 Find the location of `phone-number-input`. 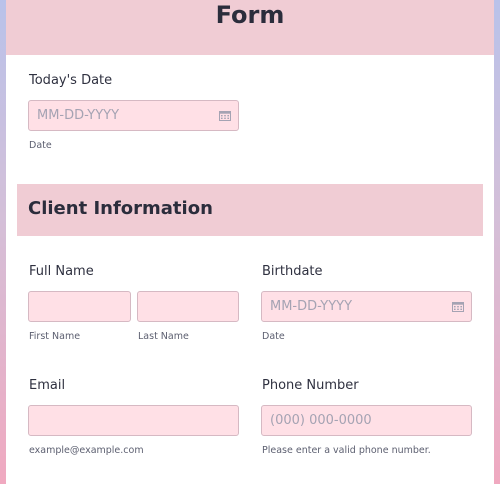

phone-number-input is located at coordinates (366, 420).